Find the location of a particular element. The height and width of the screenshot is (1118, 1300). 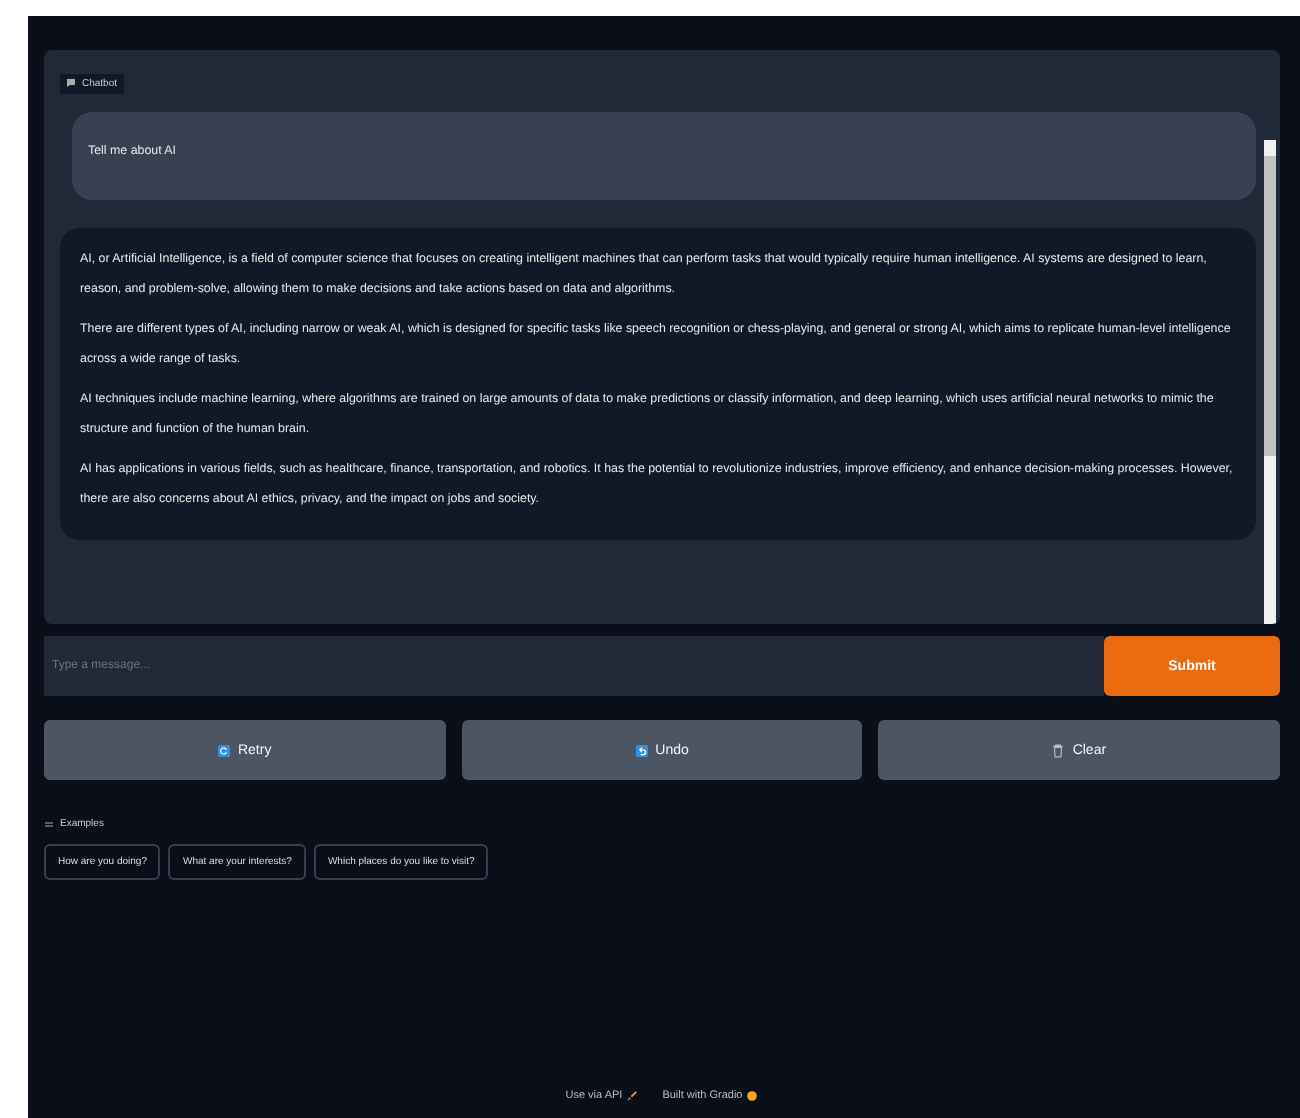

list-icon is located at coordinates (49, 824).